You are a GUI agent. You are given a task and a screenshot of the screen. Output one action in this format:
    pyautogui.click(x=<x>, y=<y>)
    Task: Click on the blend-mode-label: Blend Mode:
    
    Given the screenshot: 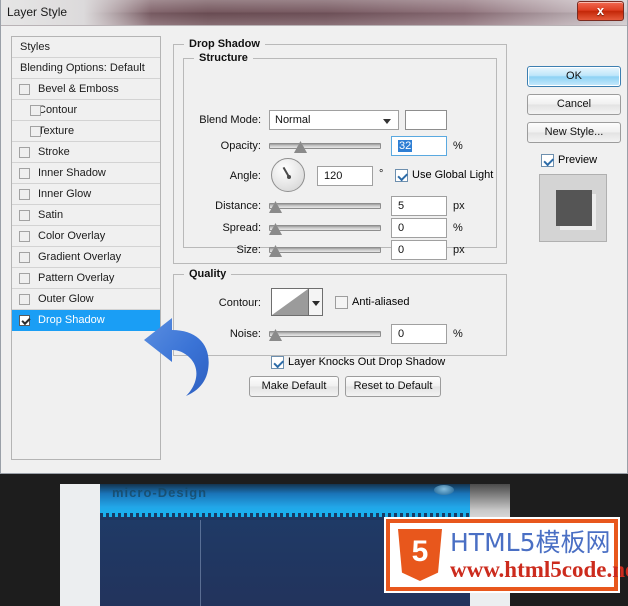 What is the action you would take?
    pyautogui.click(x=230, y=120)
    